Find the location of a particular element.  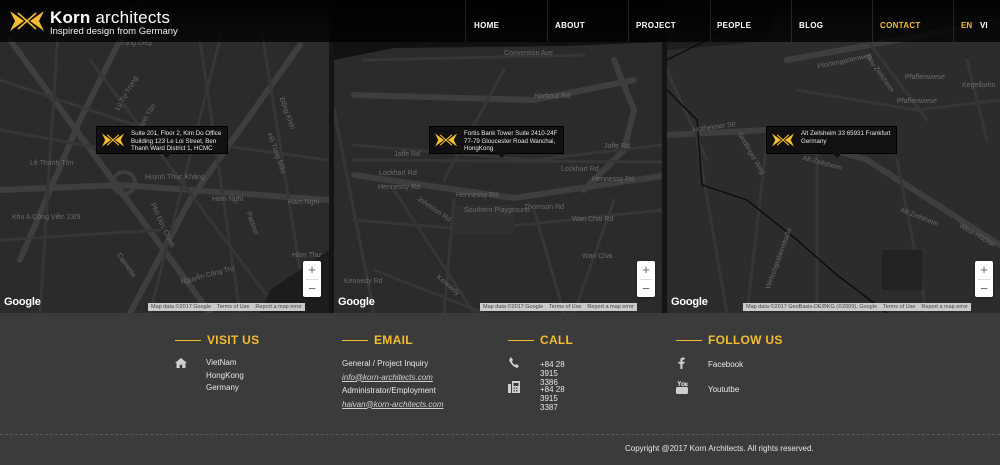

home-icon is located at coordinates (181, 363).